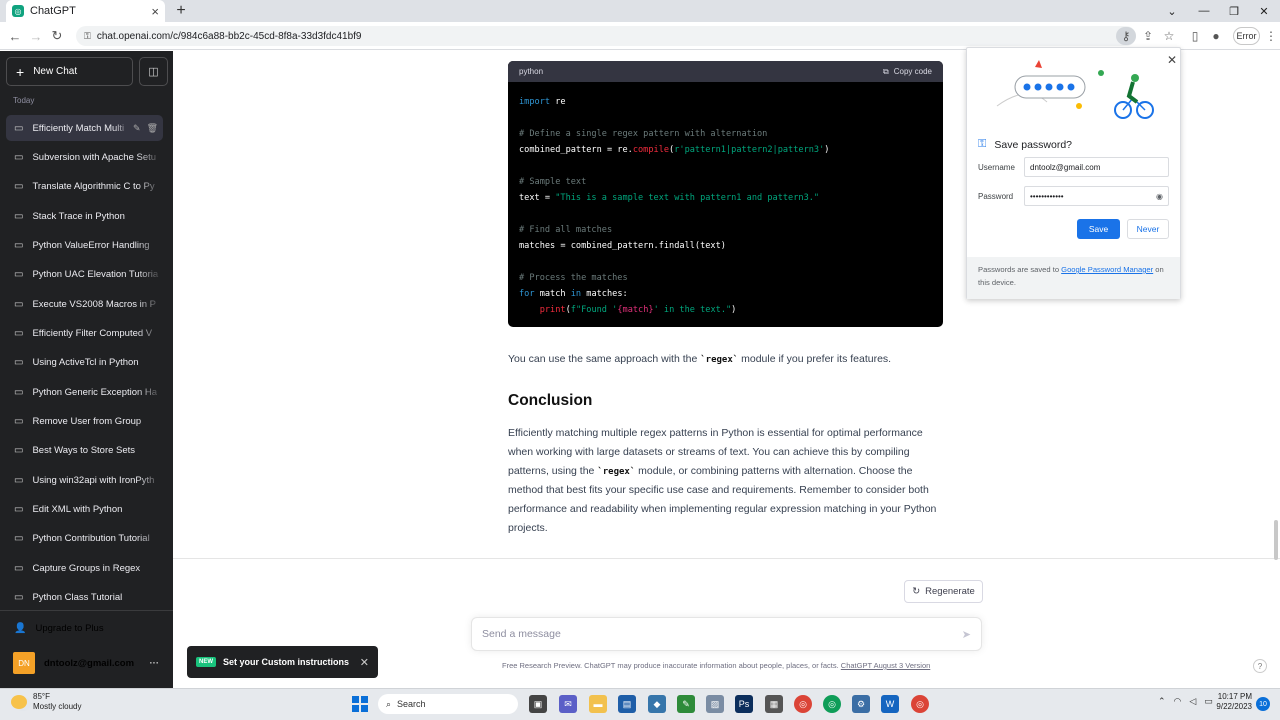 The image size is (1280, 720). Describe the element at coordinates (84, 450) in the screenshot. I see `conversation-item: ▭ Best Ways to Store Sets` at that location.